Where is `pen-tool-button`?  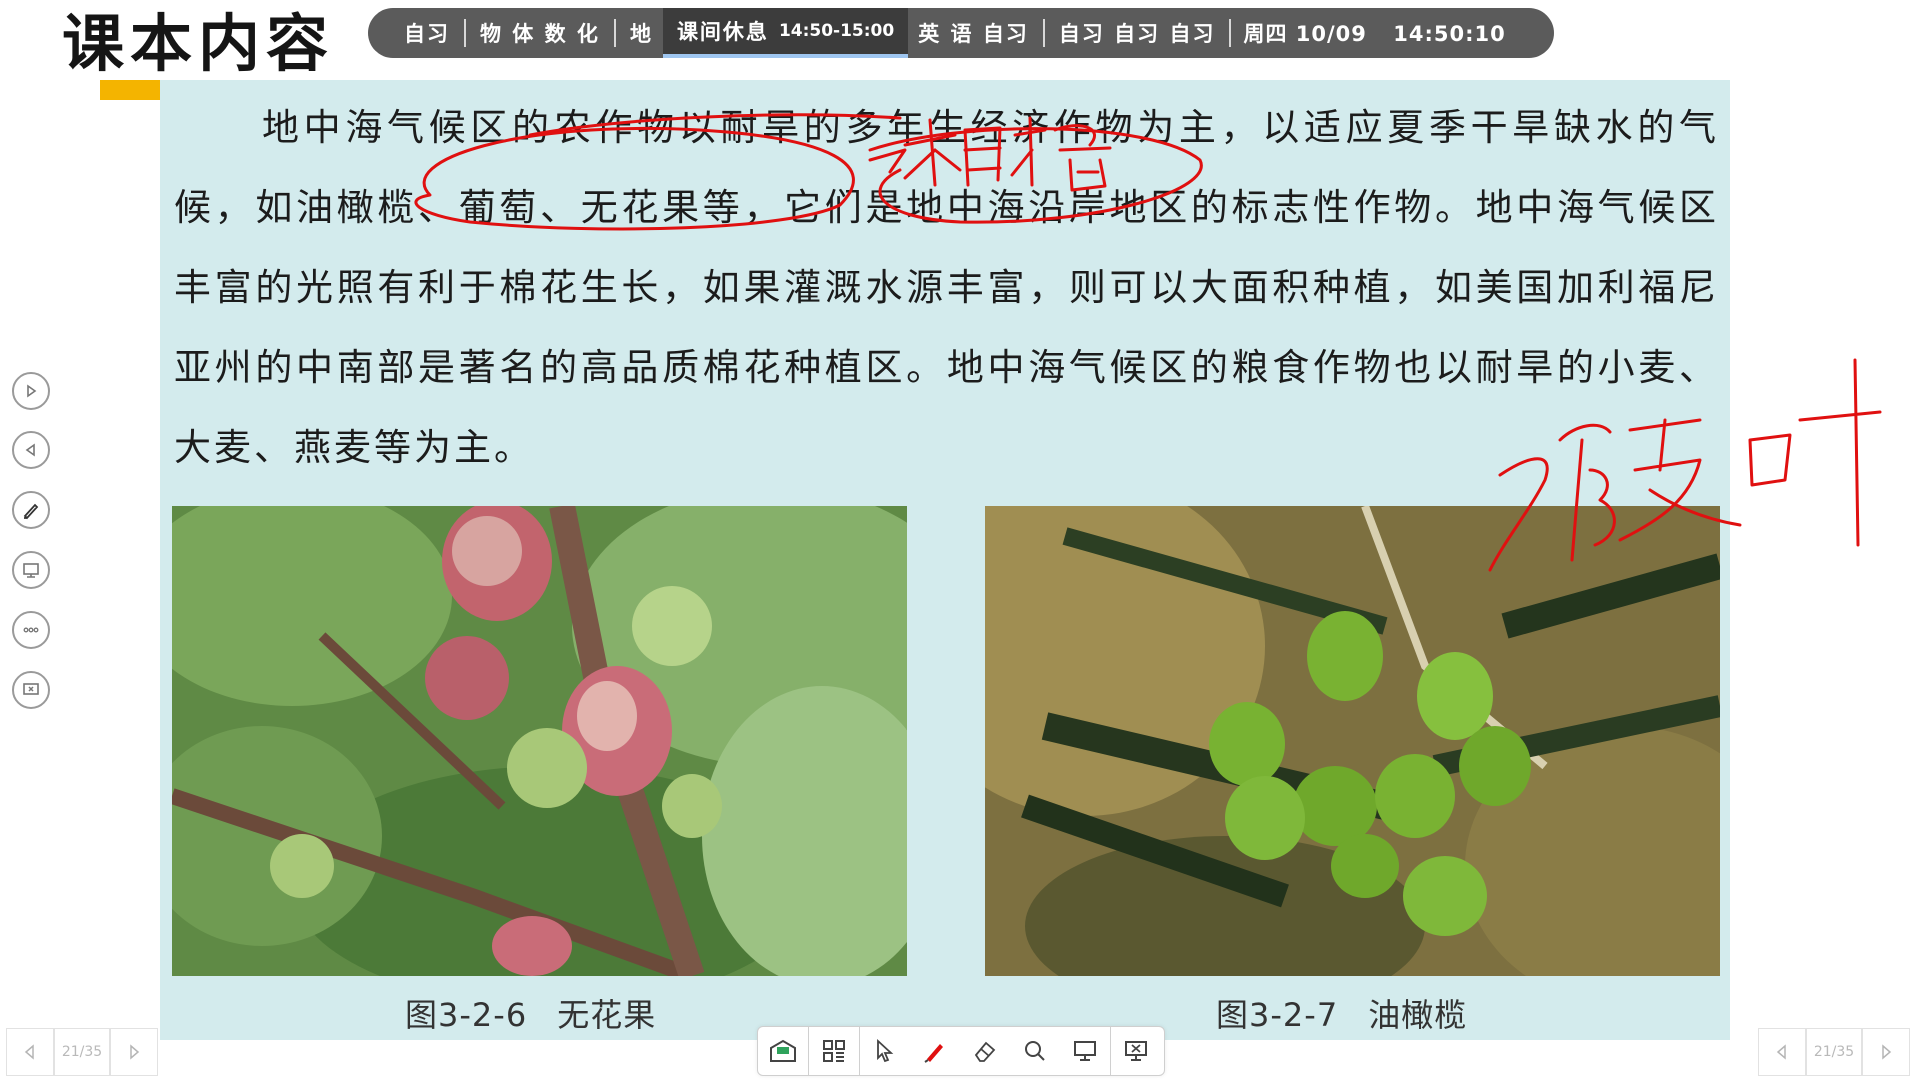
pen-tool-button is located at coordinates (31, 510).